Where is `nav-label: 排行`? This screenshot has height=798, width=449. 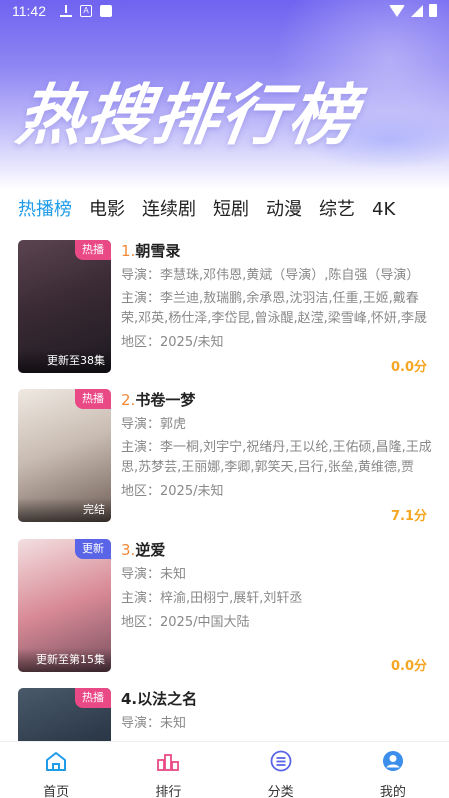
nav-label: 排行 is located at coordinates (168, 791).